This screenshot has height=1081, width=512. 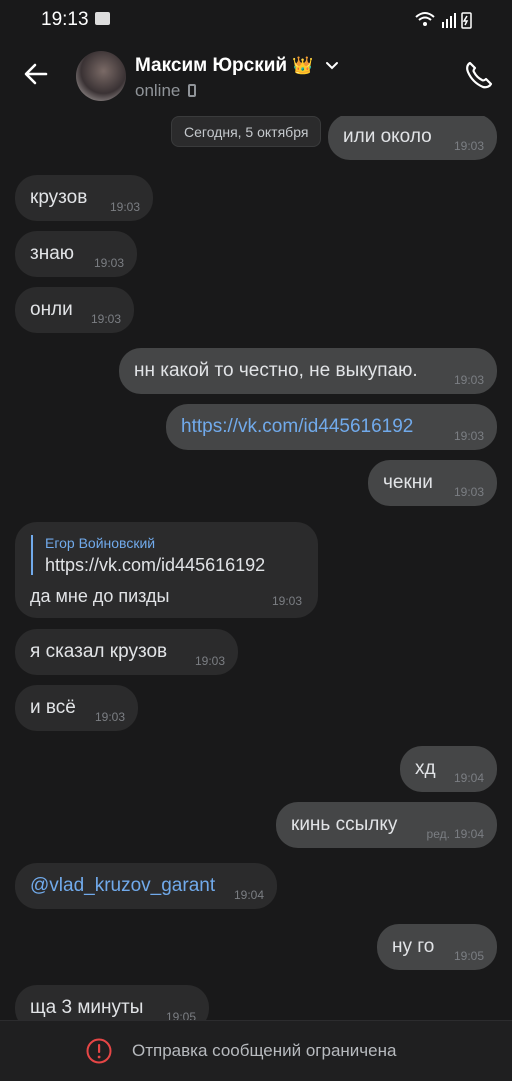 What do you see at coordinates (413, 946) in the screenshot?
I see `message-text: ну го` at bounding box center [413, 946].